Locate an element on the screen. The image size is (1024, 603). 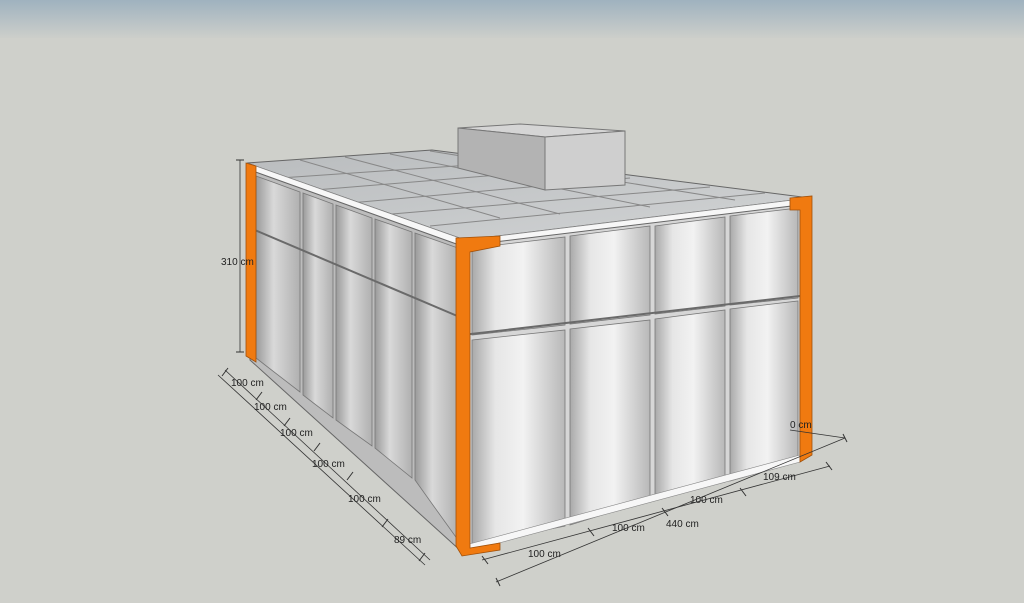
front-total-dimension: 440 cm is located at coordinates (682, 524).